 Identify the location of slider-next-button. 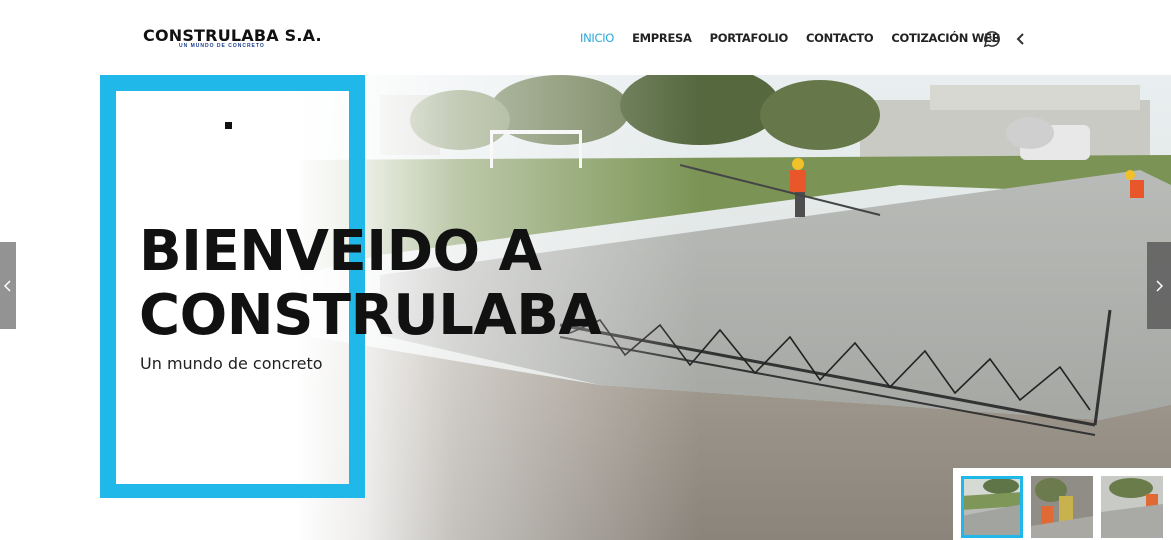
(1159, 285).